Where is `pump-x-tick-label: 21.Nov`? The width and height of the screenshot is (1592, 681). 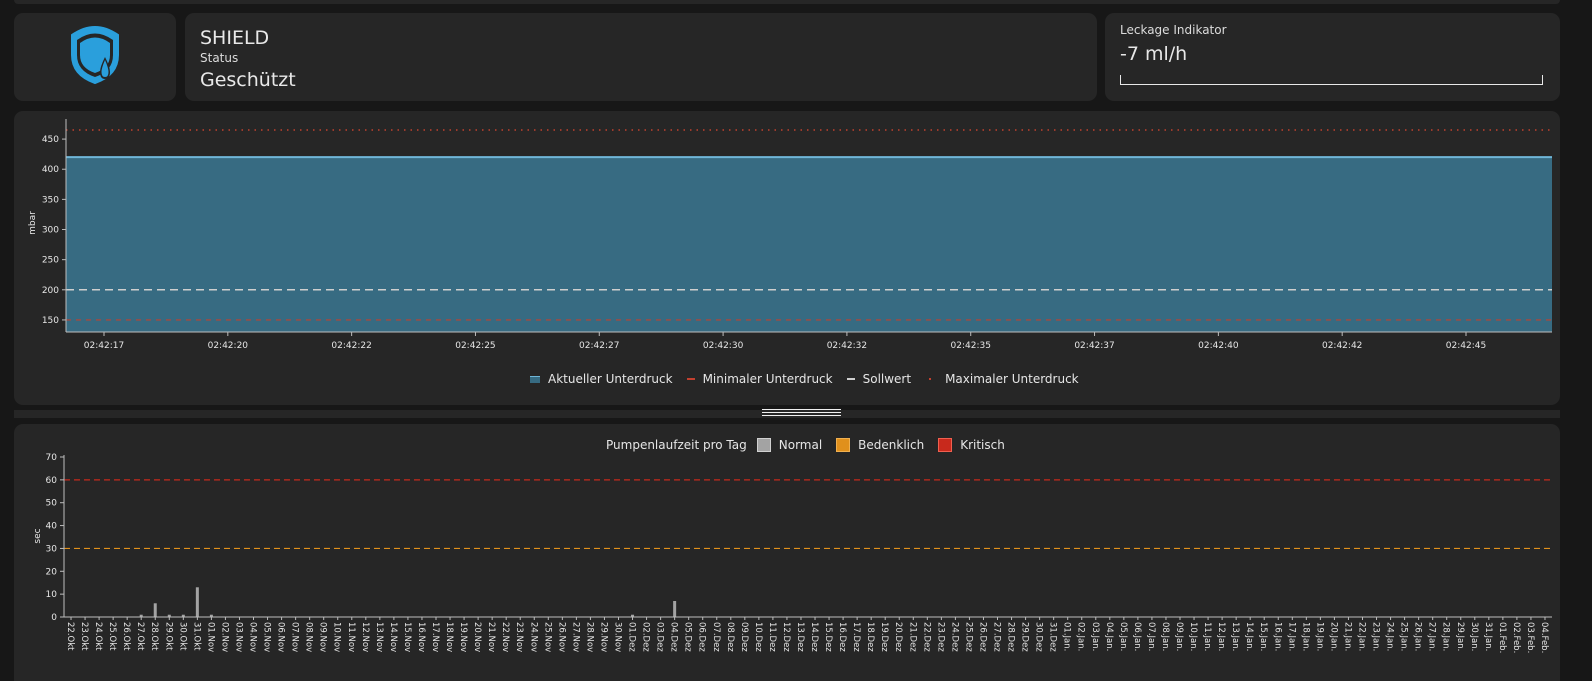 pump-x-tick-label: 21.Nov is located at coordinates (491, 637).